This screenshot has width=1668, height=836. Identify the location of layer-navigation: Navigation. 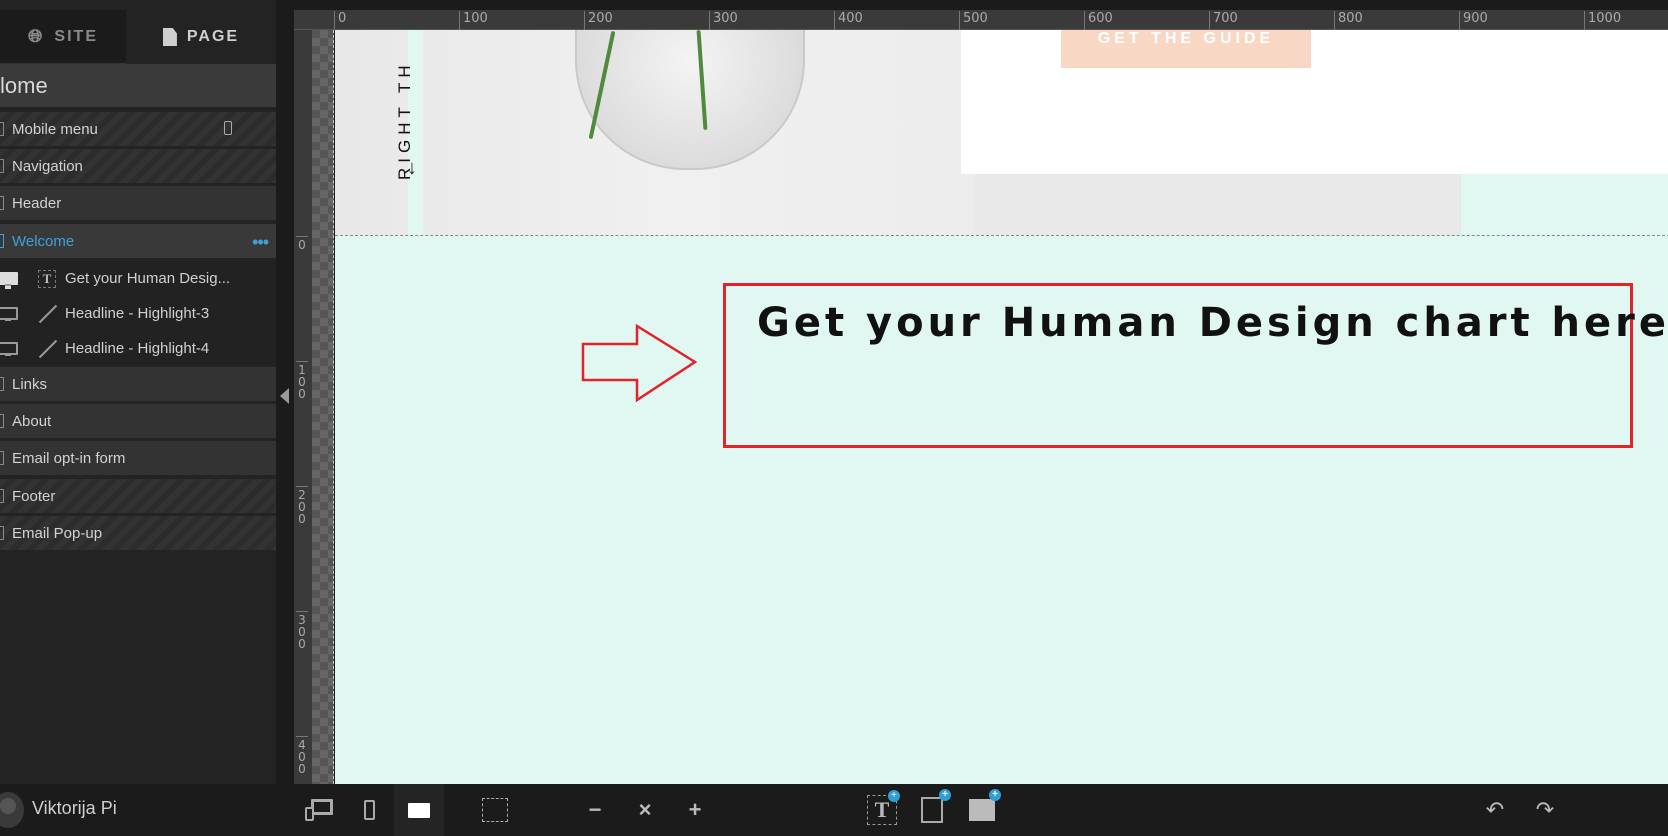
(138, 166).